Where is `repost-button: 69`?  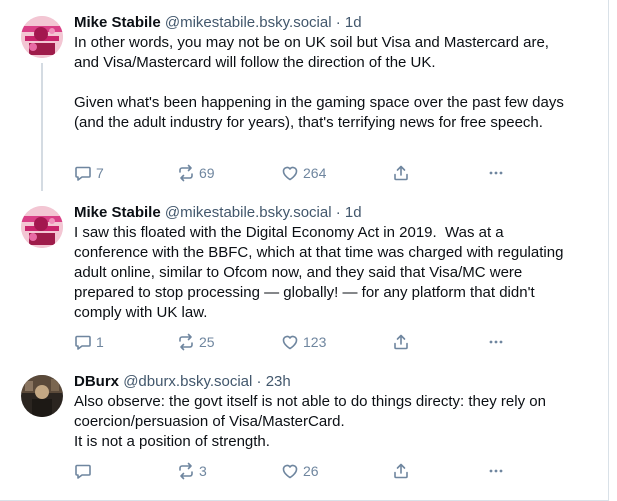 repost-button: 69 is located at coordinates (196, 173).